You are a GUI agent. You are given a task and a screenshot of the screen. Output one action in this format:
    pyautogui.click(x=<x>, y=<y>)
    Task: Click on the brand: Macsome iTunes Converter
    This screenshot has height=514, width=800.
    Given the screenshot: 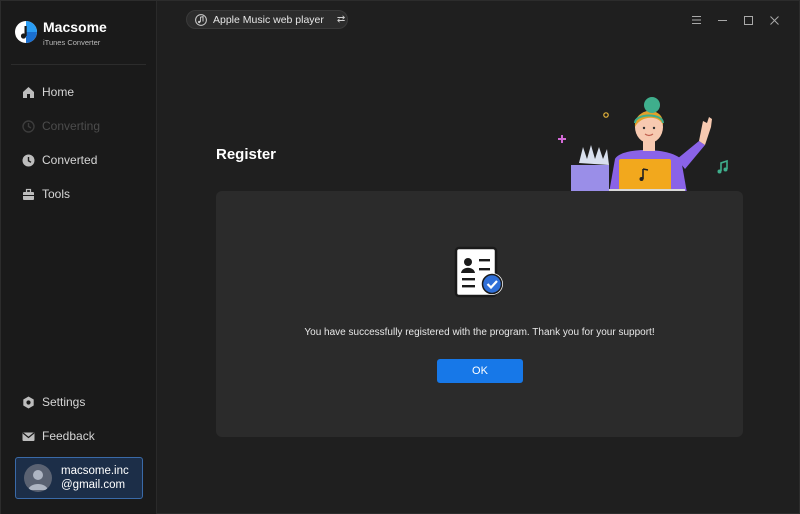 What is the action you would take?
    pyautogui.click(x=61, y=33)
    